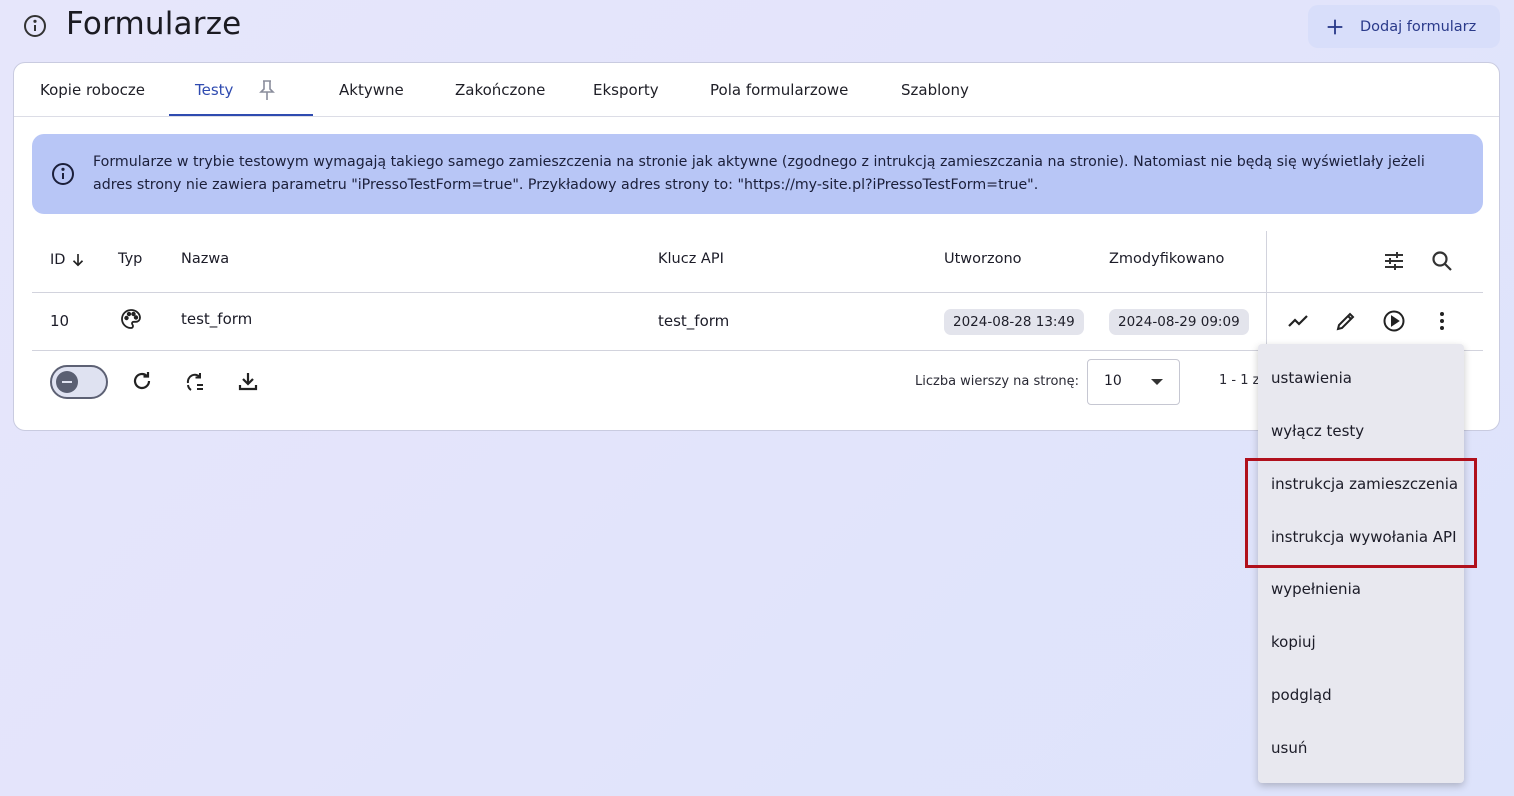 The height and width of the screenshot is (796, 1514). I want to click on menu-item-settings: ustawienia, so click(1361, 377).